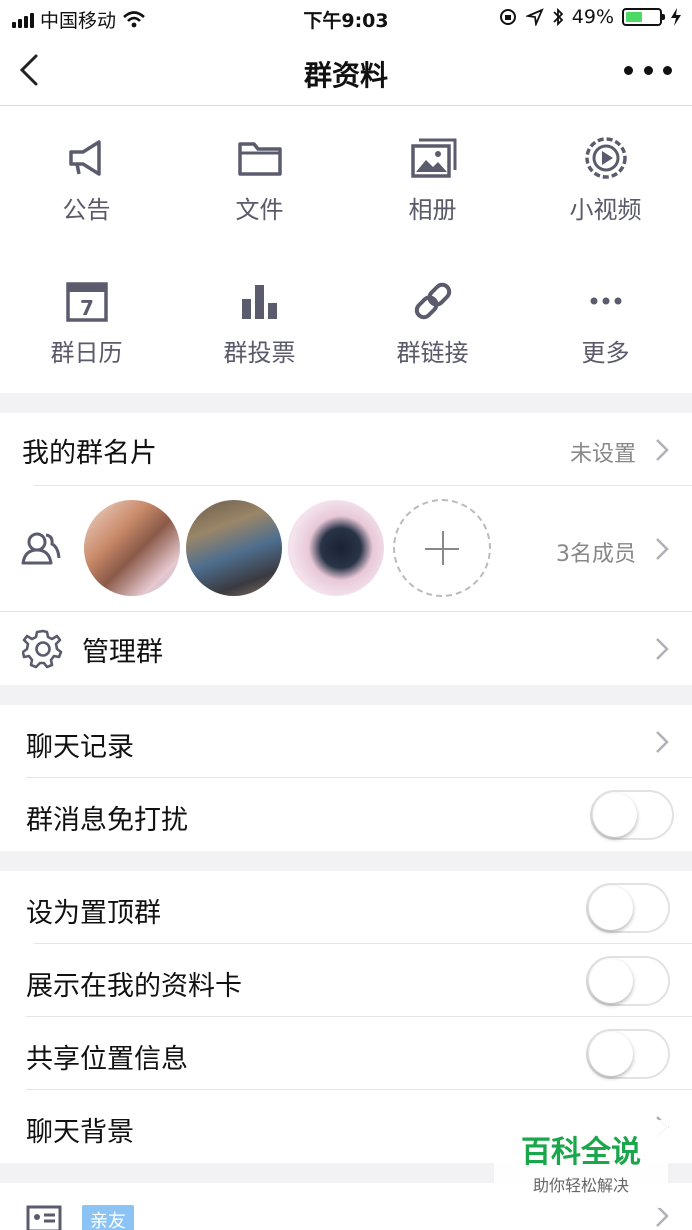  I want to click on grid-label: 群投票, so click(259, 353).